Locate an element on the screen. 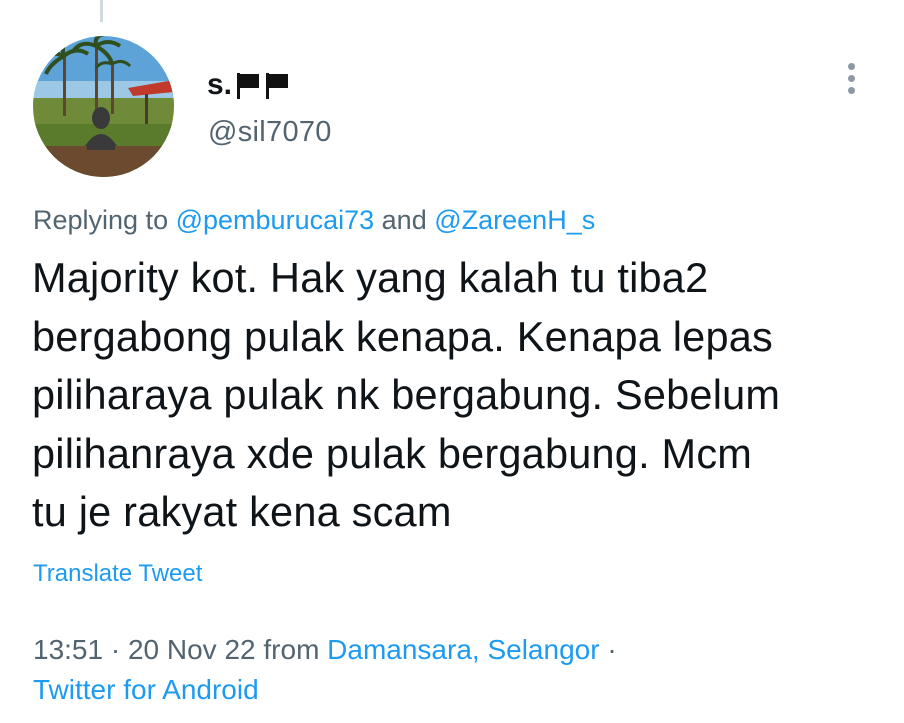 The height and width of the screenshot is (723, 904). mention-link: @ZareenH_s is located at coordinates (514, 220).